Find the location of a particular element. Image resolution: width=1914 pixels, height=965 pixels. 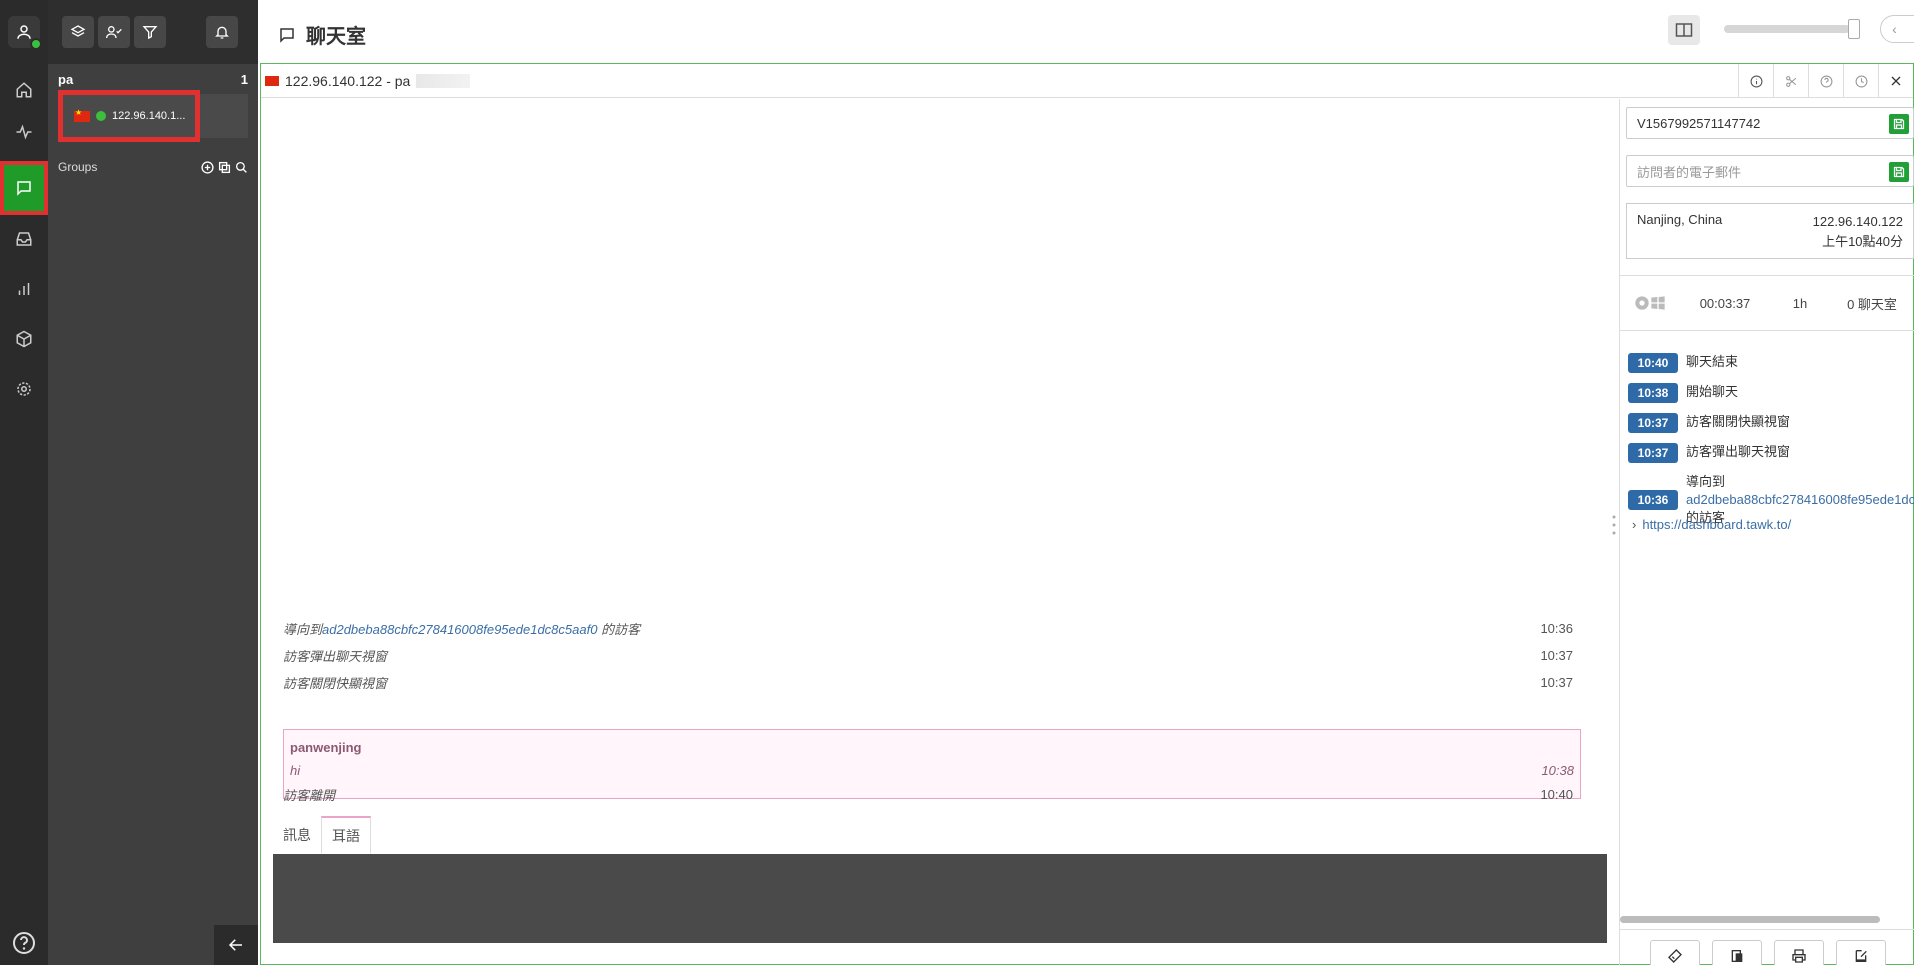

visitor-actions is located at coordinates (1767, 947).